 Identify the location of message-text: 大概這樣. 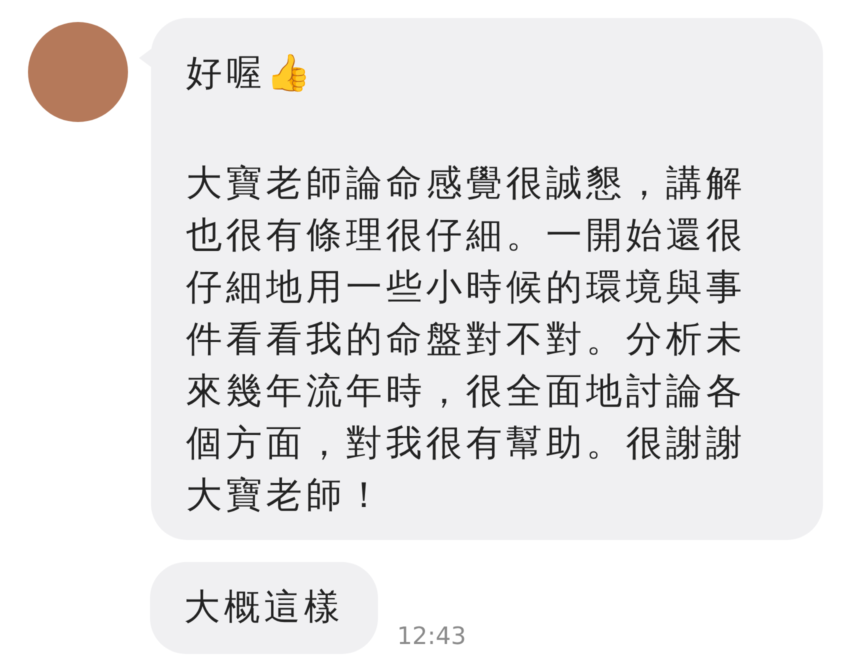
(264, 608).